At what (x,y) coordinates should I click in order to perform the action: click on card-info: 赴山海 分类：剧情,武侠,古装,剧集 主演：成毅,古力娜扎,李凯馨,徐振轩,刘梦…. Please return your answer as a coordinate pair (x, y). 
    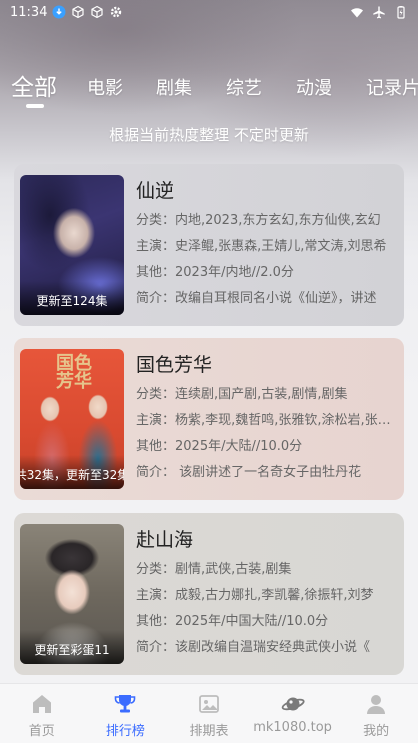
    Looking at the image, I should click on (267, 593).